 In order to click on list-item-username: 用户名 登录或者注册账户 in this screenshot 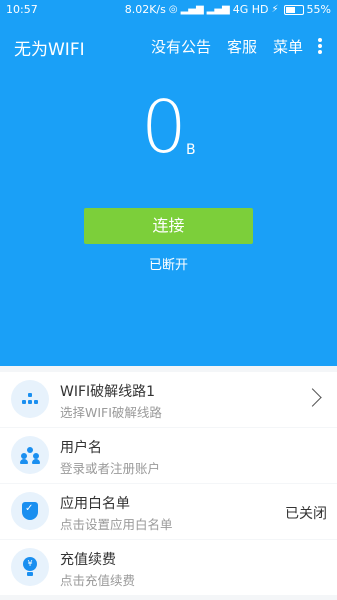, I will do `click(168, 455)`.